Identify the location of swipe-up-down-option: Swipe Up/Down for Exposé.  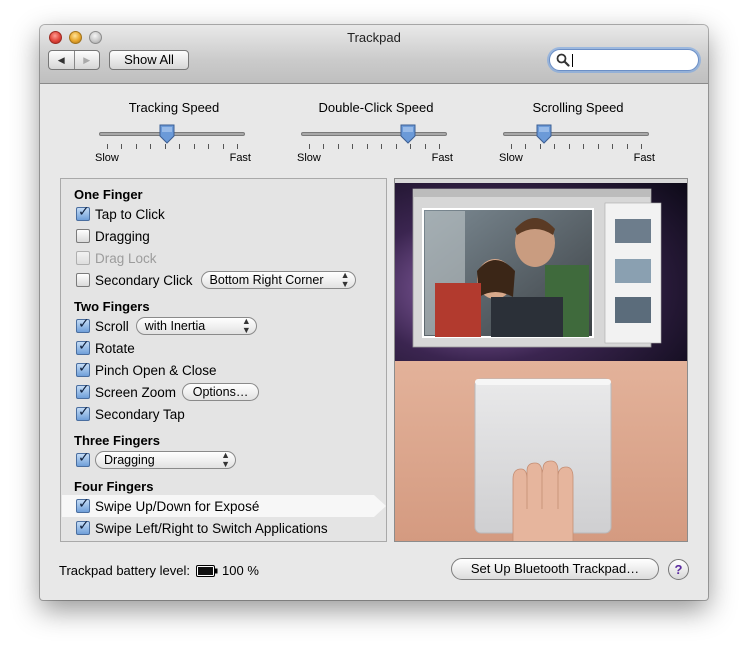
(168, 505).